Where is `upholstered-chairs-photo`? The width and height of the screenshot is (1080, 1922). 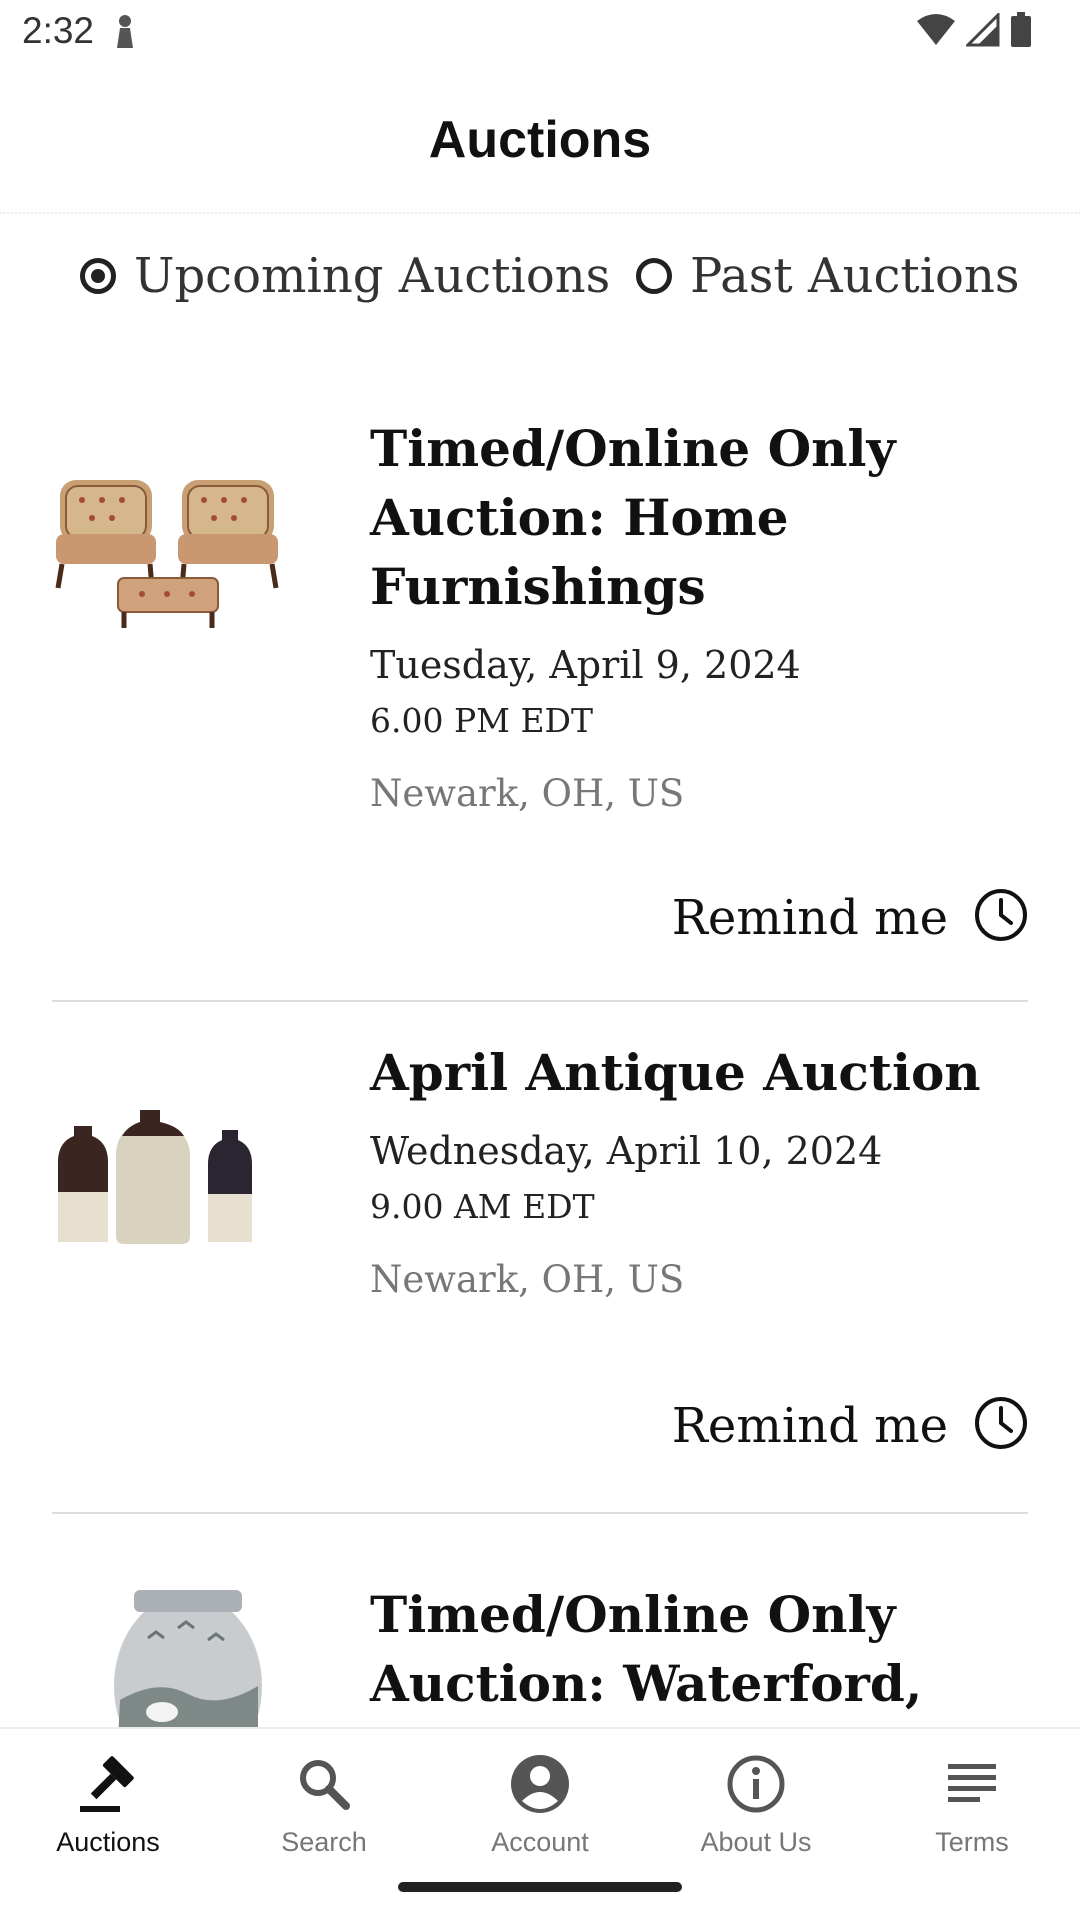
upholstered-chairs-photo is located at coordinates (192, 540).